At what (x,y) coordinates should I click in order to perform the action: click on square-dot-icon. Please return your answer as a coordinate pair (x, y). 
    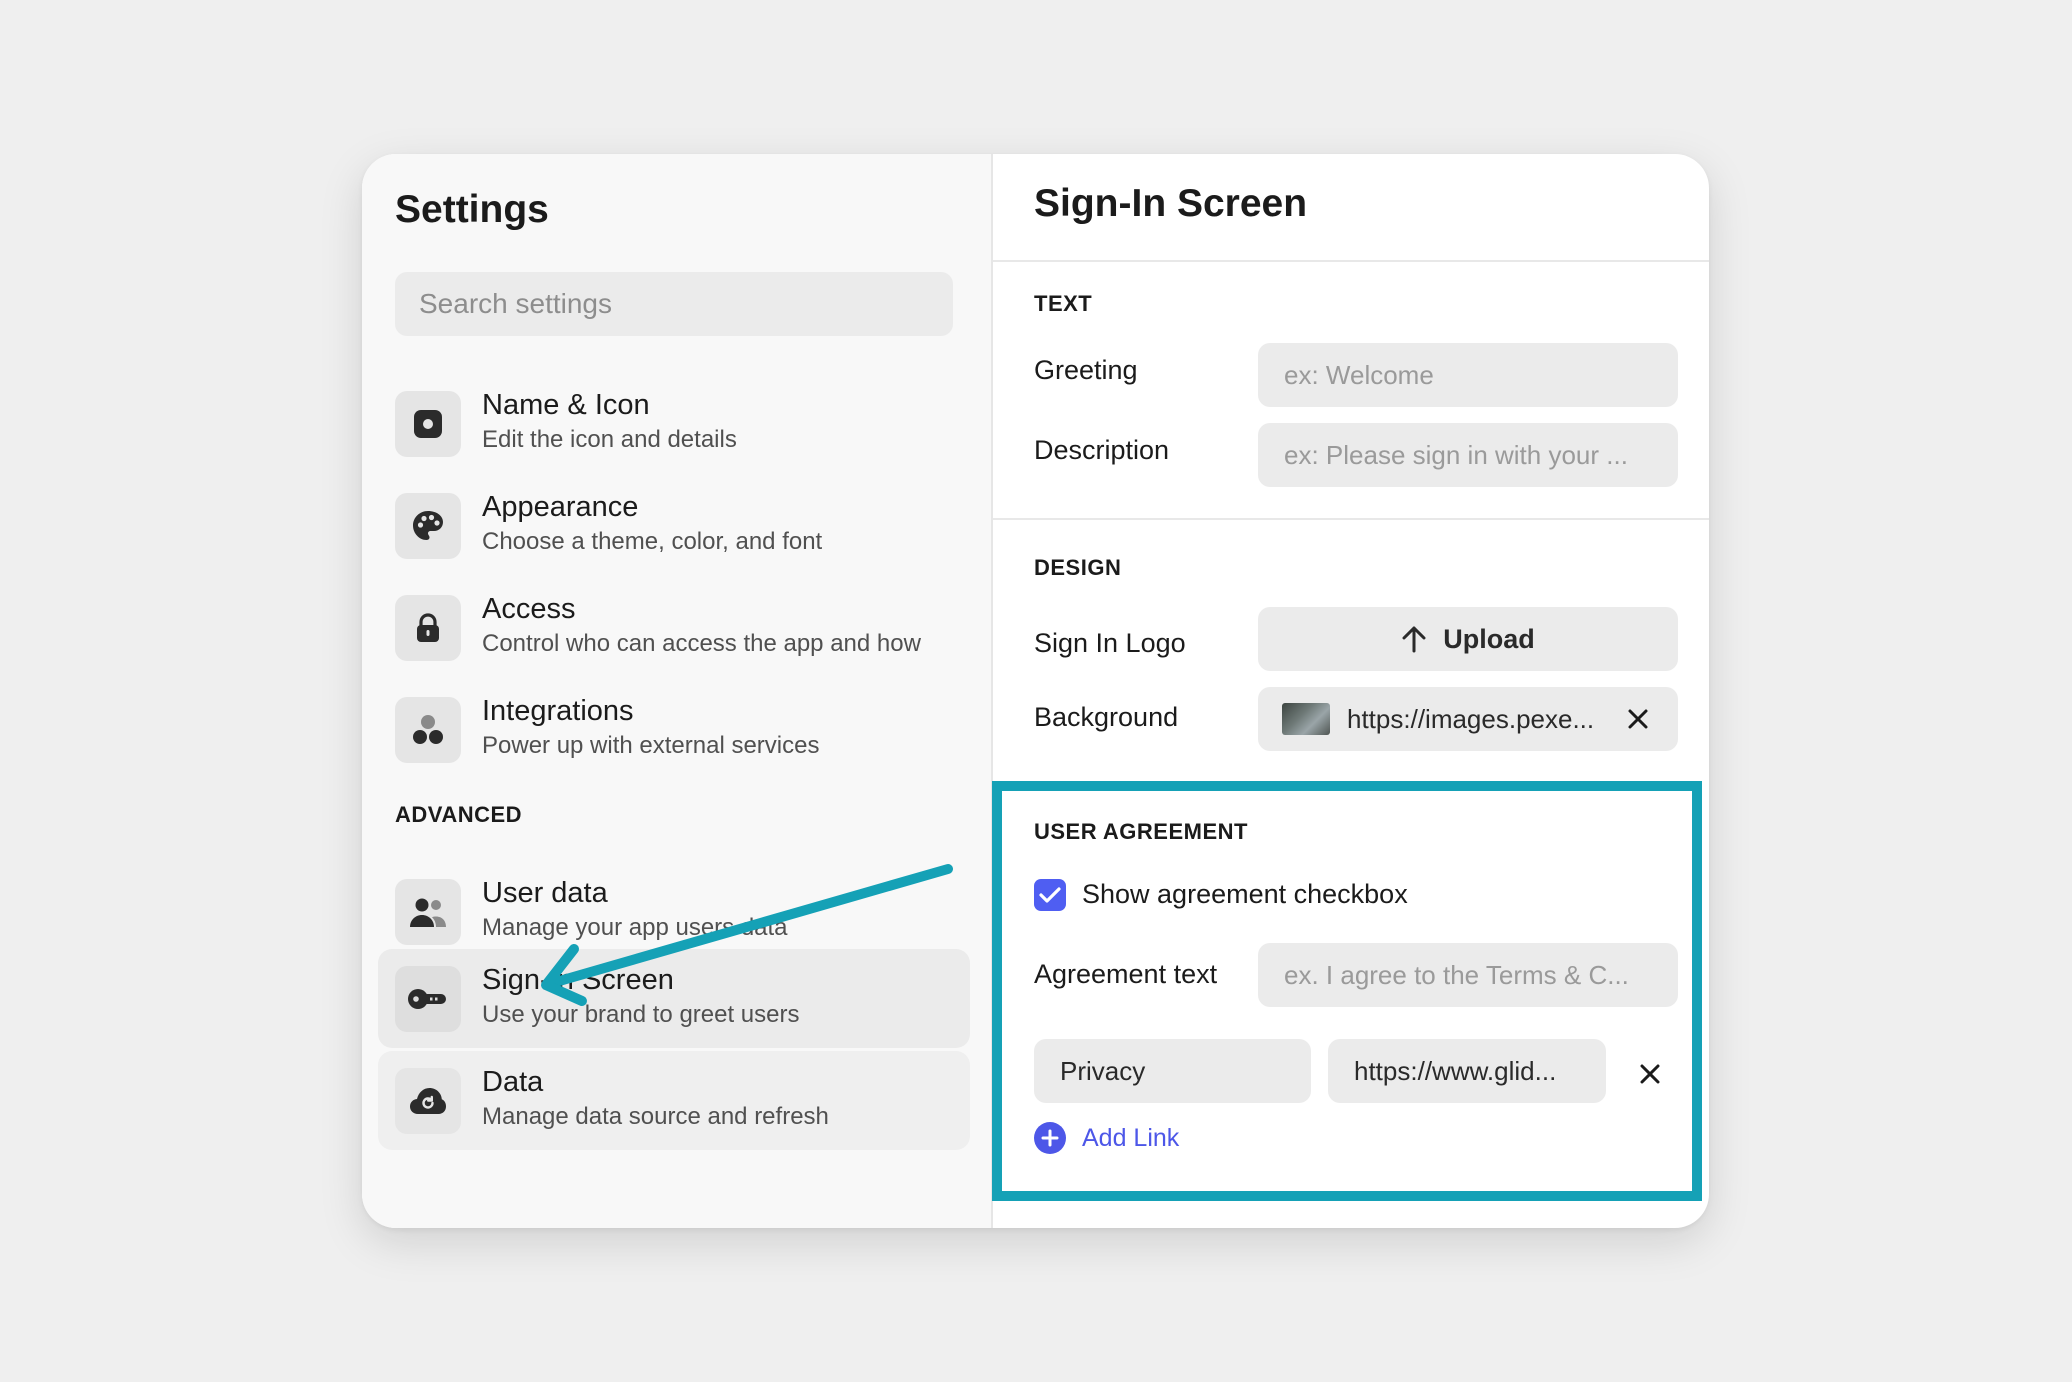
    Looking at the image, I should click on (428, 424).